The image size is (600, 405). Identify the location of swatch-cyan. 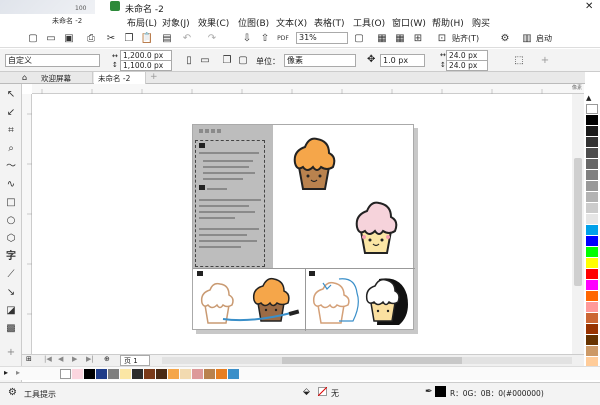
(592, 230).